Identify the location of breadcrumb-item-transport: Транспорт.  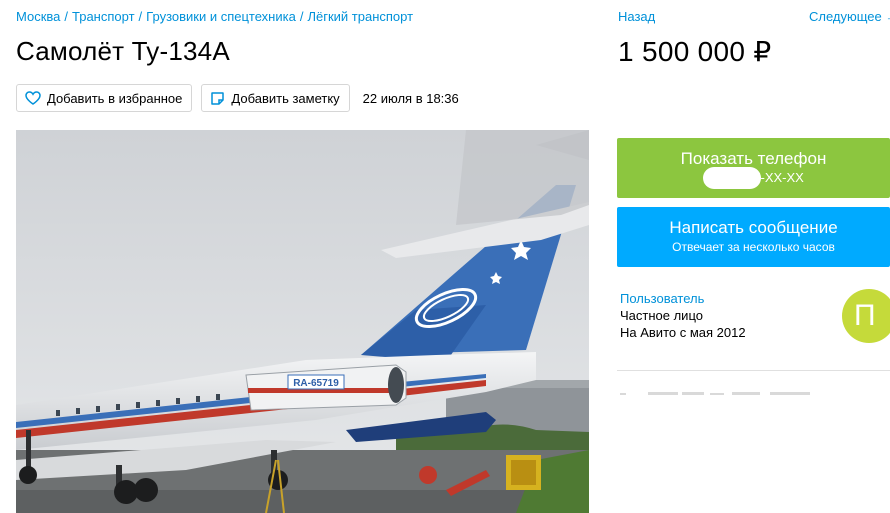
(103, 16).